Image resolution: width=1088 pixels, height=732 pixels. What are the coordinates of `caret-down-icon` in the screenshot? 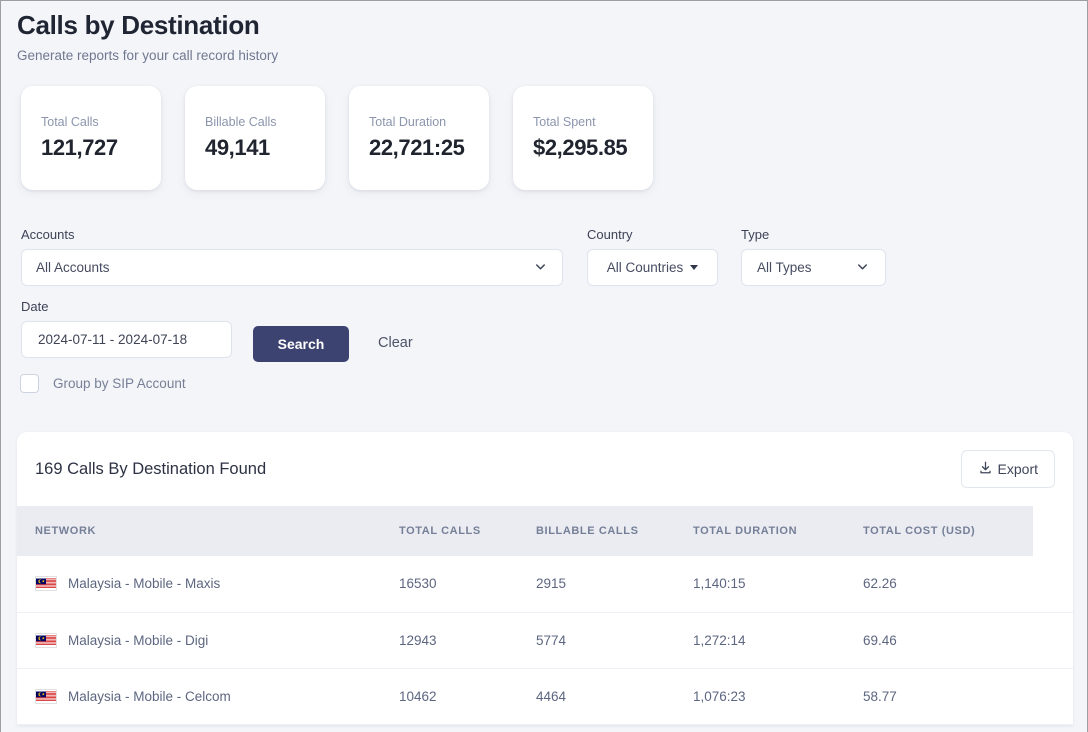 It's located at (694, 267).